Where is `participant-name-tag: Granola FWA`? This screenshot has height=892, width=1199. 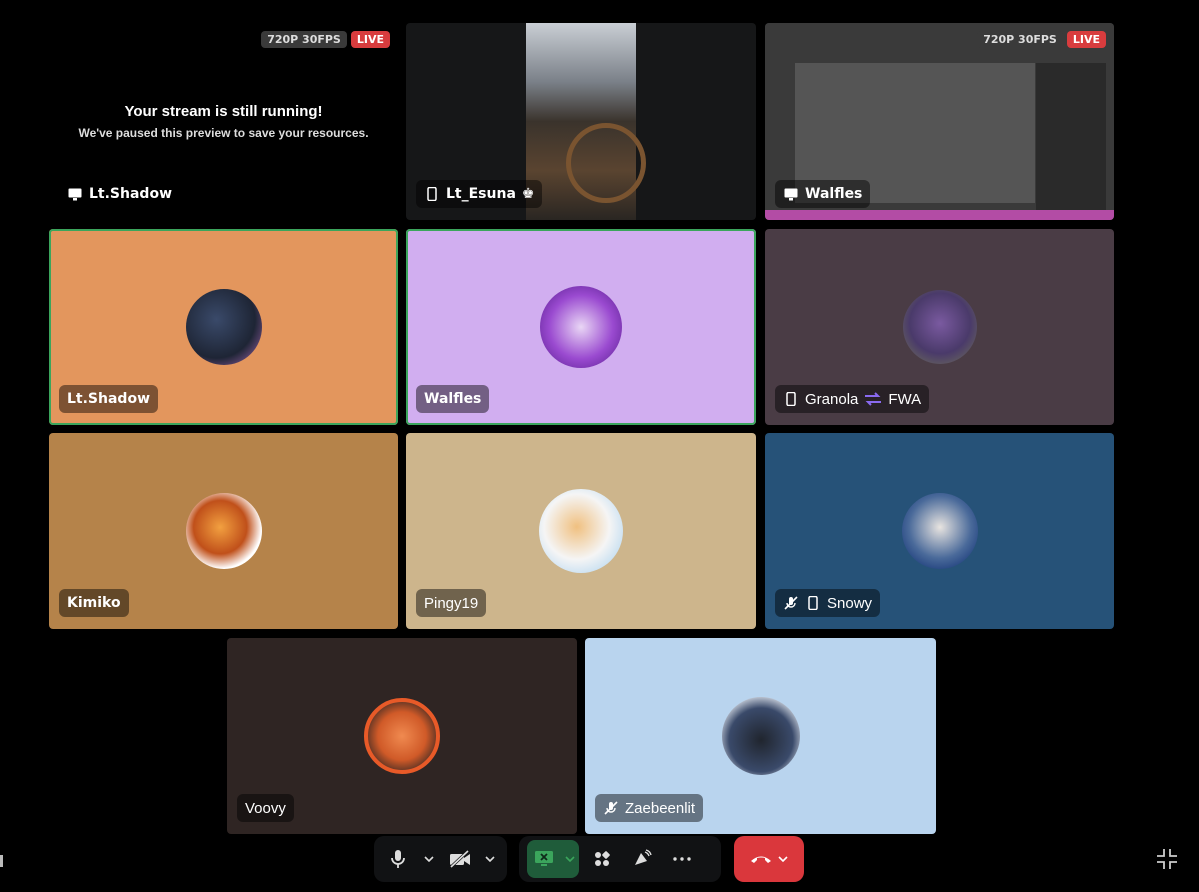 participant-name-tag: Granola FWA is located at coordinates (852, 399).